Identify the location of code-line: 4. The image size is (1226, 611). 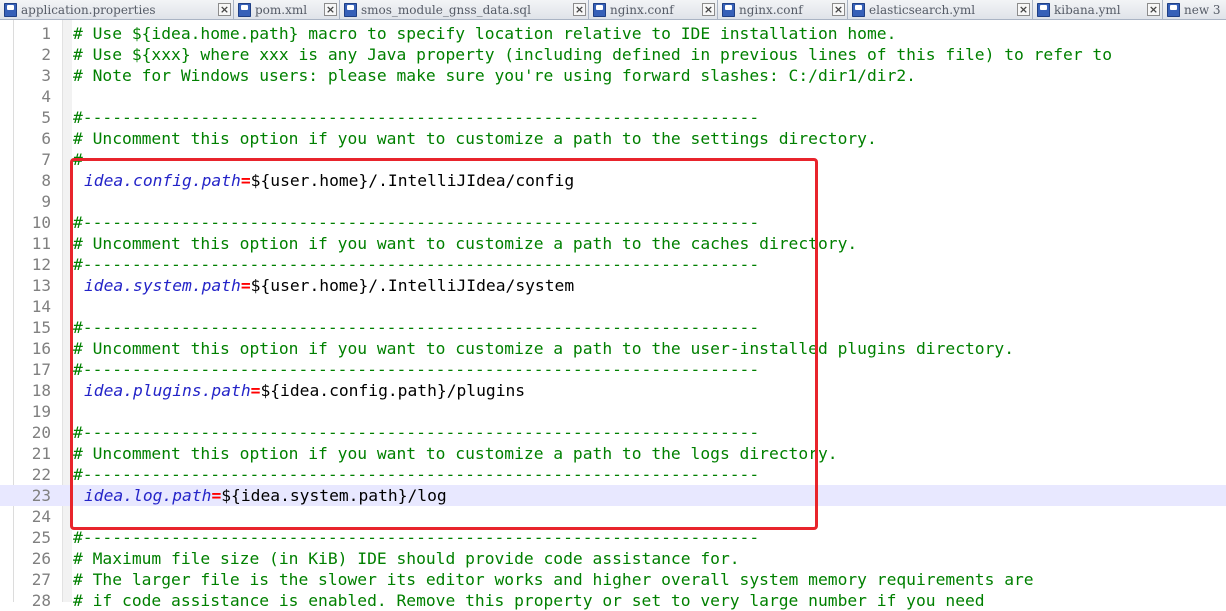
(613, 96).